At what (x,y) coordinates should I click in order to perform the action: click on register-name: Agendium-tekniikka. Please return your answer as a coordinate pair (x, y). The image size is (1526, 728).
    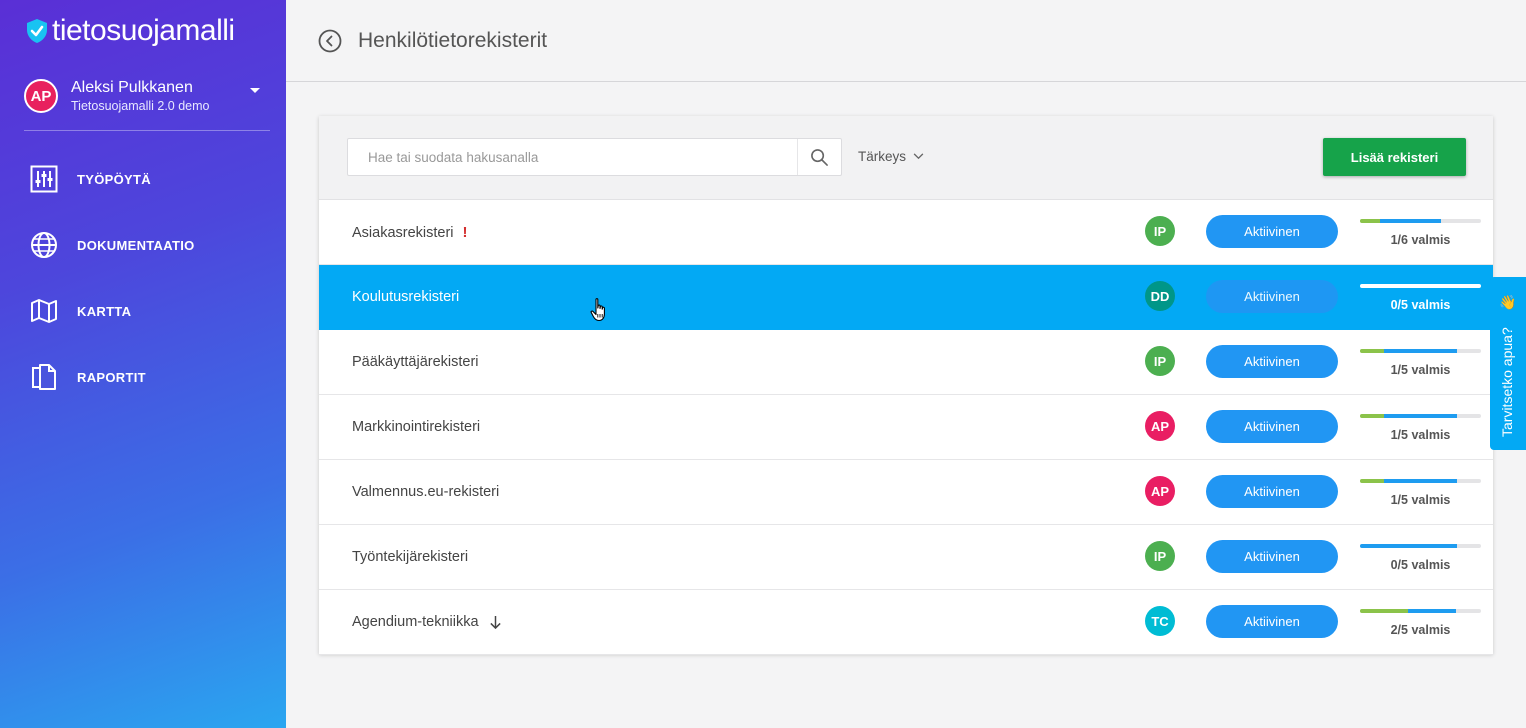
    Looking at the image, I should click on (415, 622).